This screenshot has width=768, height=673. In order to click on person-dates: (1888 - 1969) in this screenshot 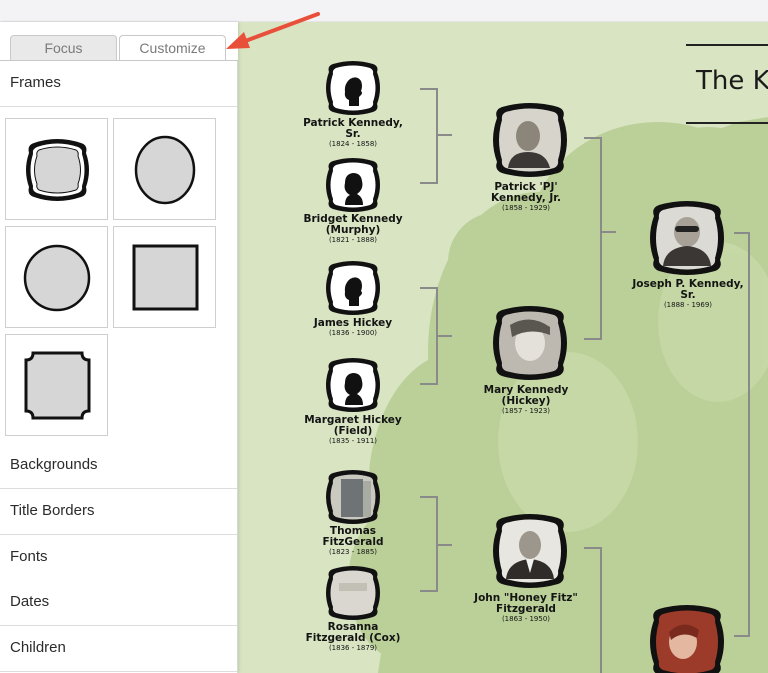, I will do `click(688, 305)`.